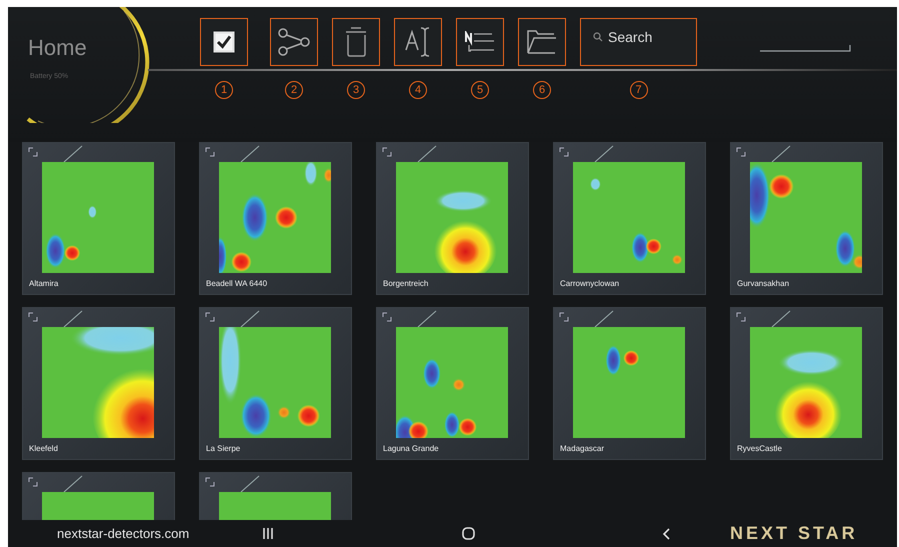 Image resolution: width=899 pixels, height=547 pixels. What do you see at coordinates (468, 533) in the screenshot?
I see `home-nav-icon` at bounding box center [468, 533].